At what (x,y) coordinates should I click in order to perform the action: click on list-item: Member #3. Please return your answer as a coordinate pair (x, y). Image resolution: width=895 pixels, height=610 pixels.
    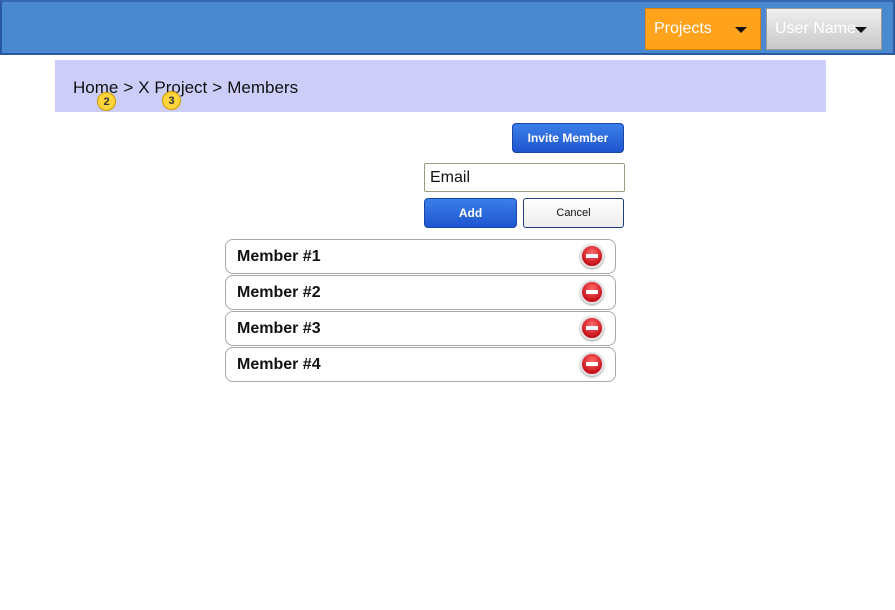
    Looking at the image, I should click on (420, 328).